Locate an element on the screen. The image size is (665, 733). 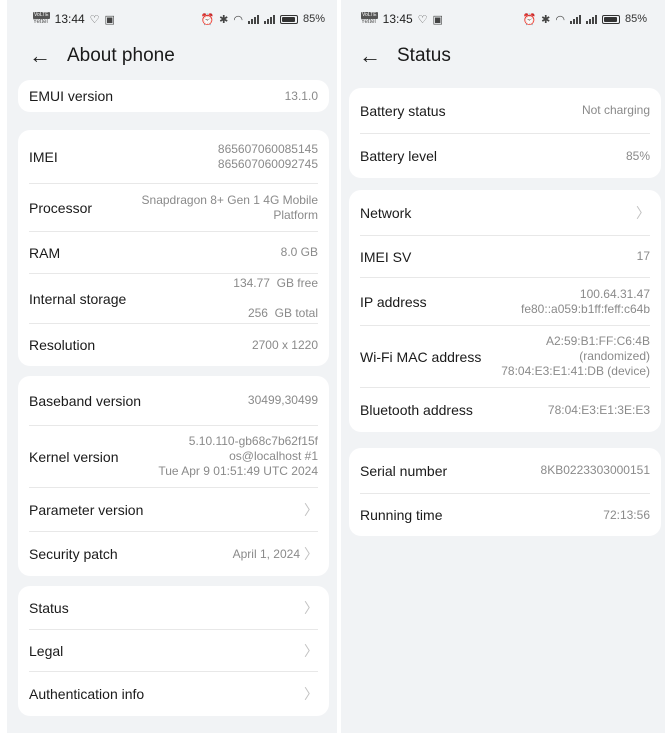
emui-row: EMUI version 13.1.0 is located at coordinates (173, 96).